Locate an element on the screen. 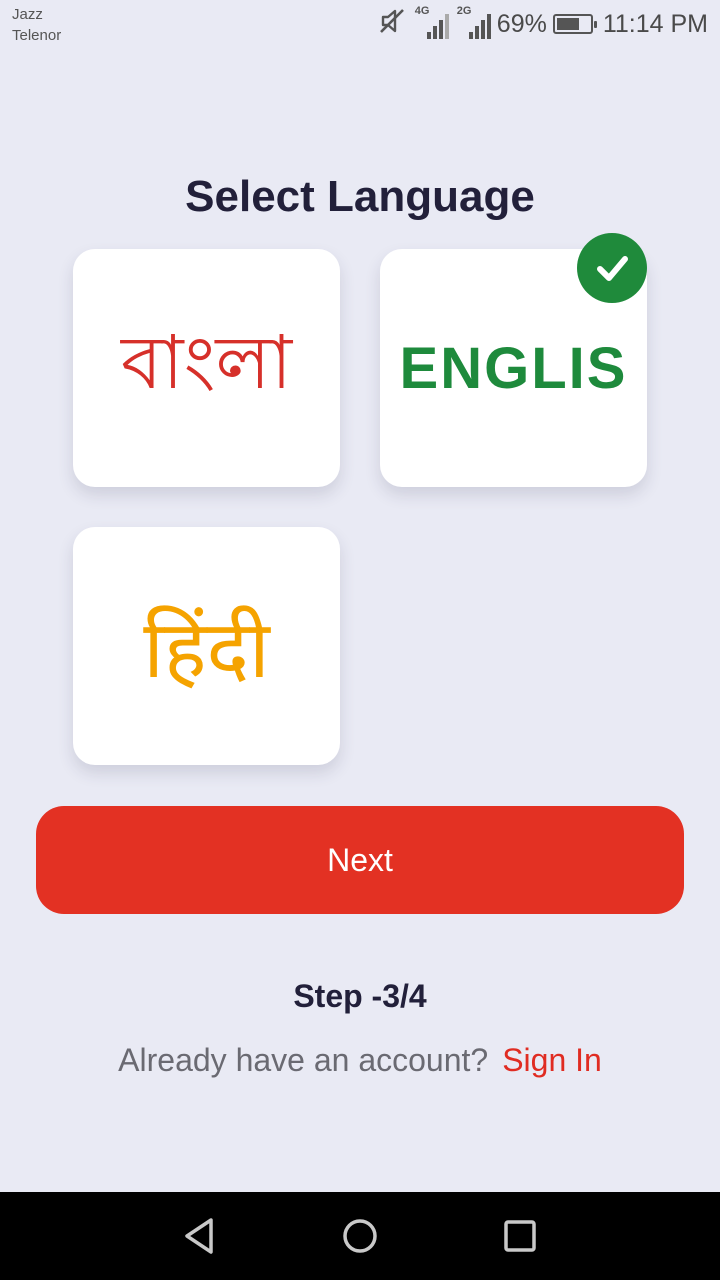 The height and width of the screenshot is (1280, 720). status-icons: 4G 2G 69% 11:14 PM is located at coordinates (542, 24).